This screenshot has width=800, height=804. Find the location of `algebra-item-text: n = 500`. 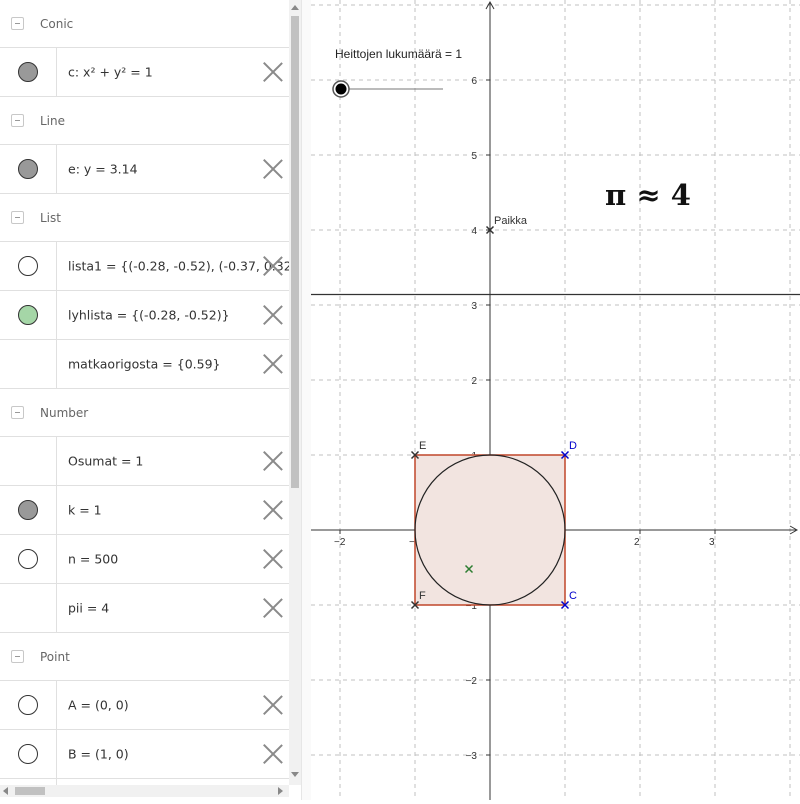

algebra-item-text: n = 500 is located at coordinates (93, 559).